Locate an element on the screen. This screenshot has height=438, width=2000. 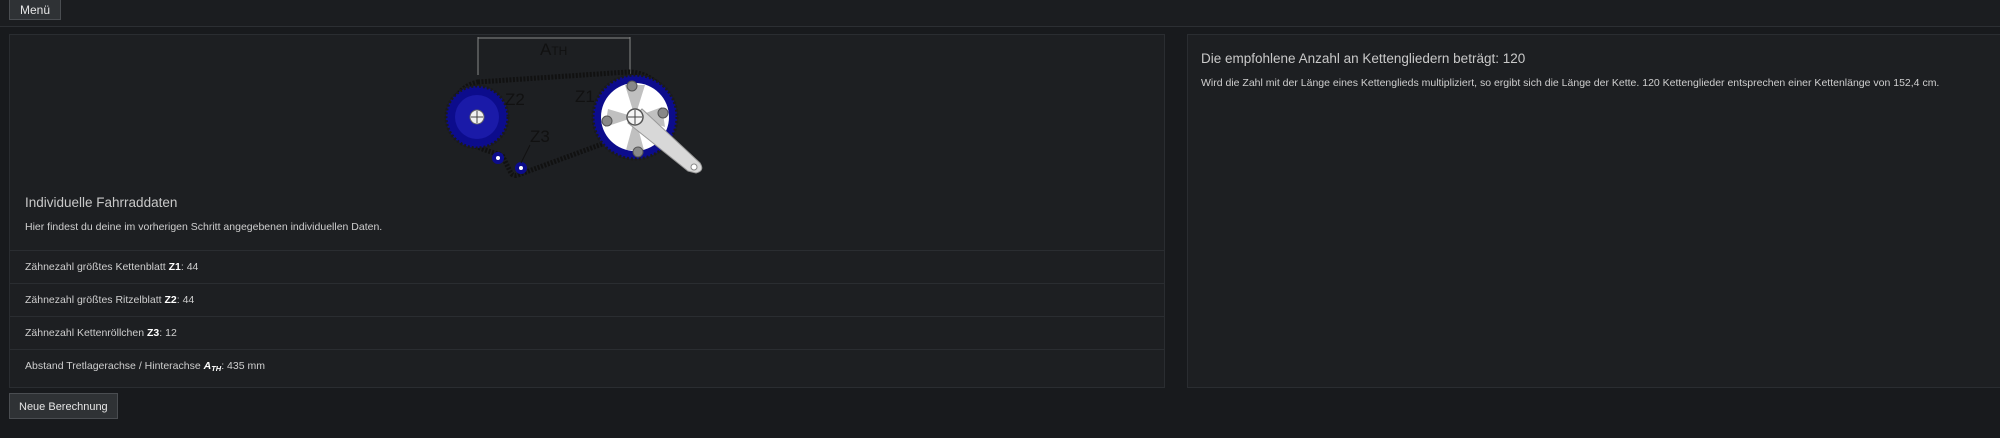
top-bar: Menü is located at coordinates (1000, 13).